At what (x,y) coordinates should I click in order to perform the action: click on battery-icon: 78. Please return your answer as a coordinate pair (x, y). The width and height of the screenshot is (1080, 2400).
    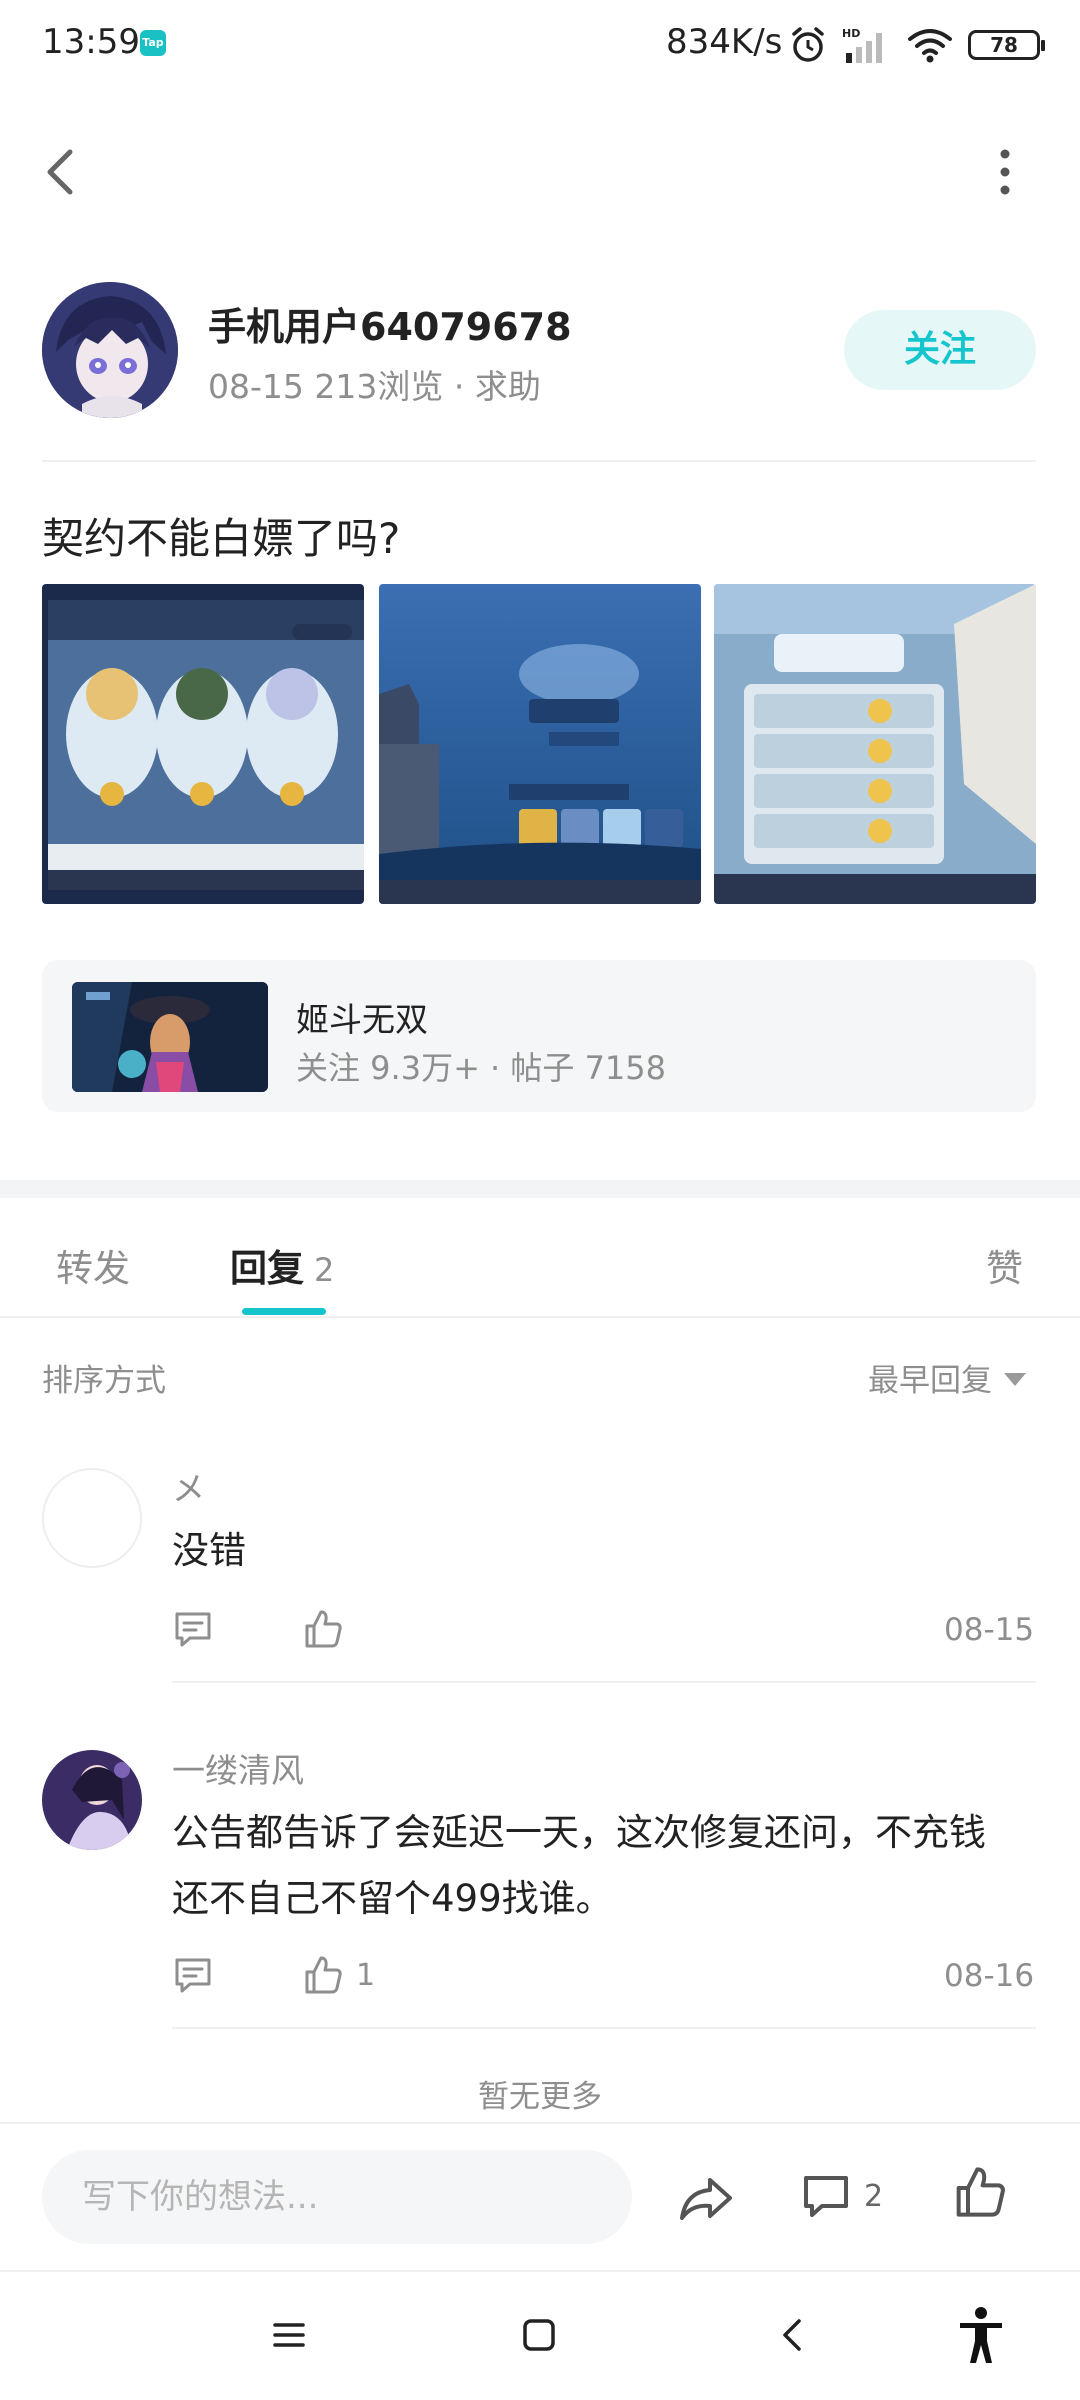
    Looking at the image, I should click on (1006, 45).